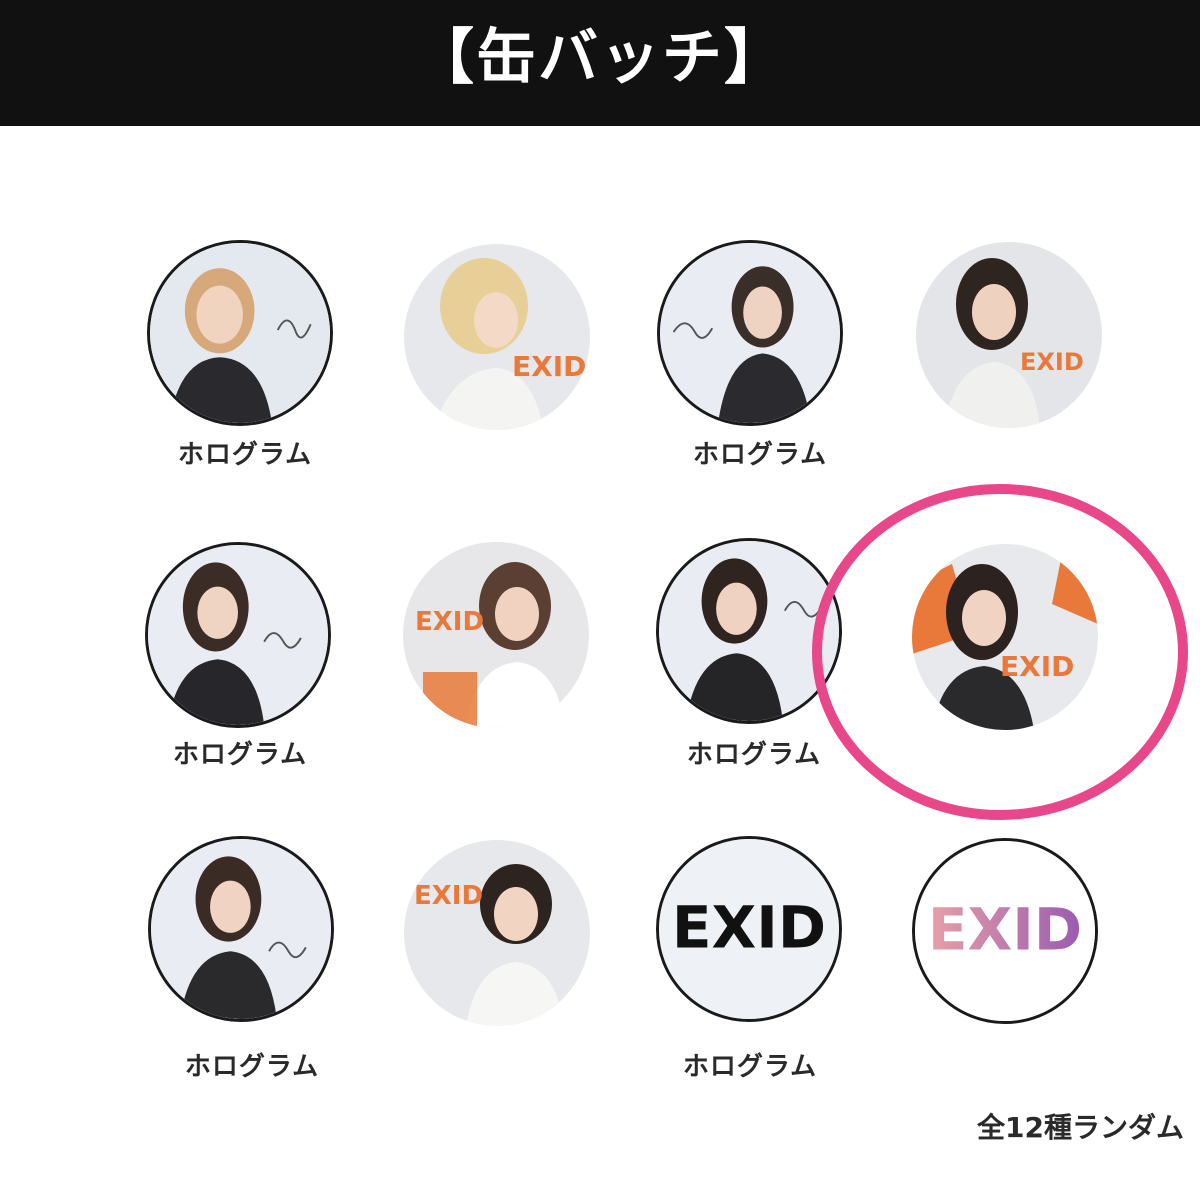 The image size is (1200, 1194). Describe the element at coordinates (1080, 1127) in the screenshot. I see `random-note: 全12種ランダム` at that location.